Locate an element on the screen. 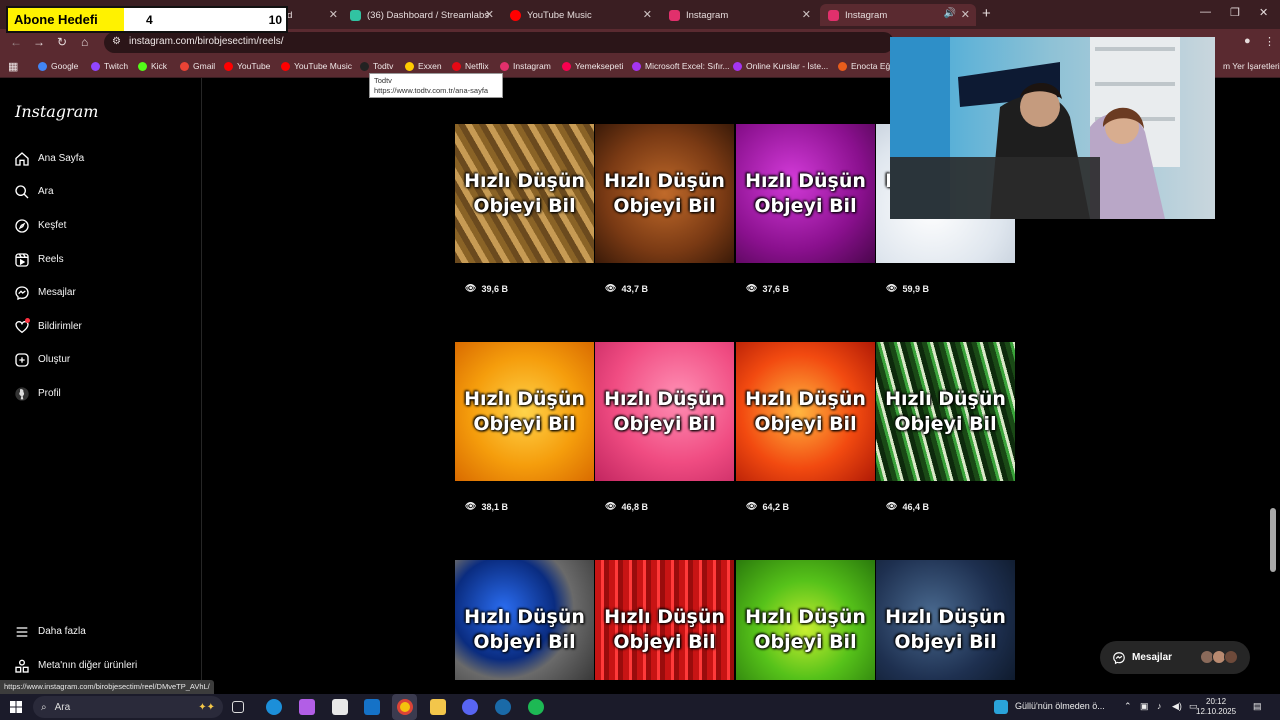  bookmark-item: Exxen is located at coordinates (423, 66).